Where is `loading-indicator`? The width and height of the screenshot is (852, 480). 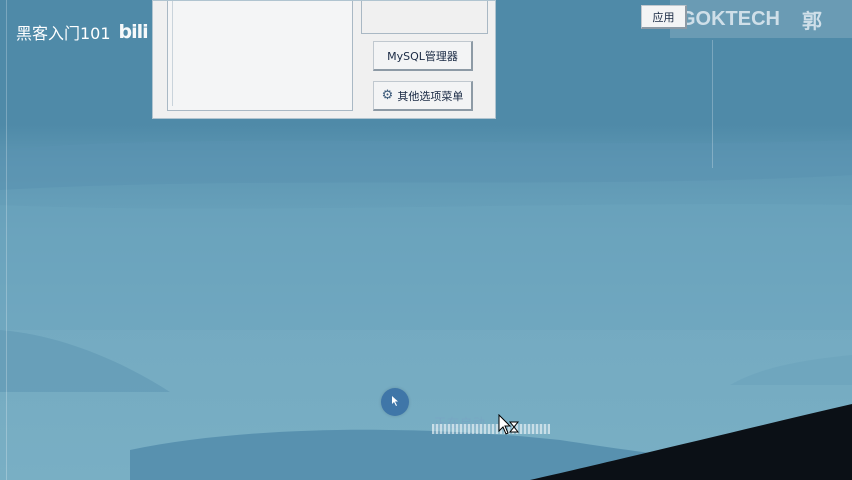 loading-indicator is located at coordinates (395, 402).